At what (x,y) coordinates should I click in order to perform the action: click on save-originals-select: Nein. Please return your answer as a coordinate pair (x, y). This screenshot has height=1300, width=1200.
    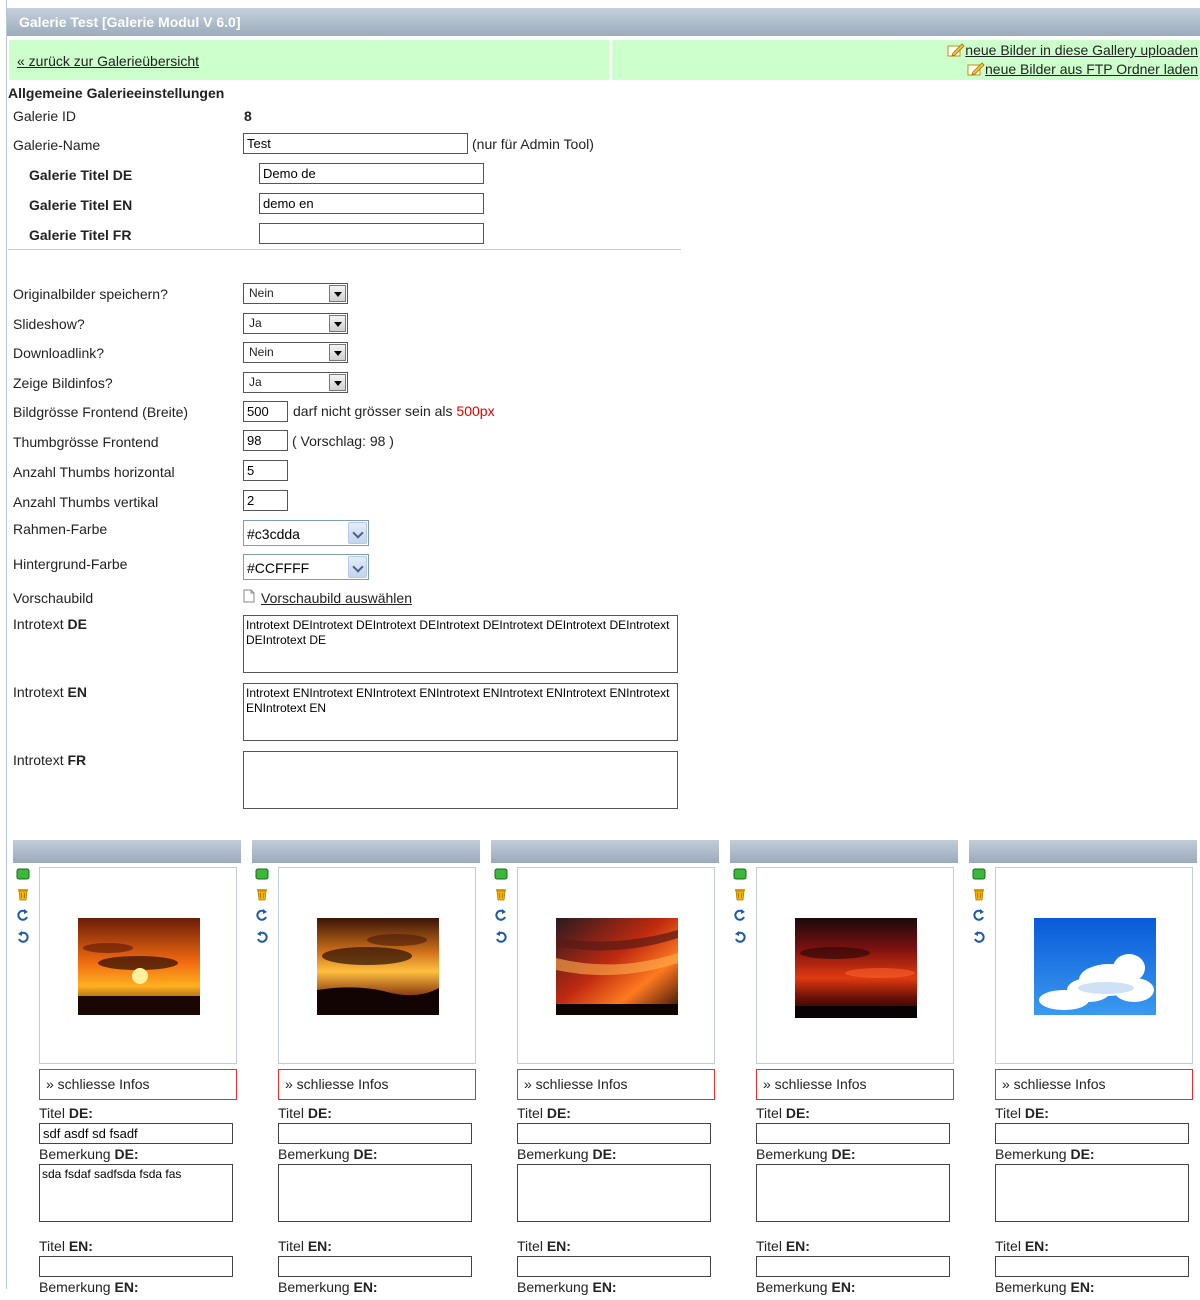
    Looking at the image, I should click on (295, 293).